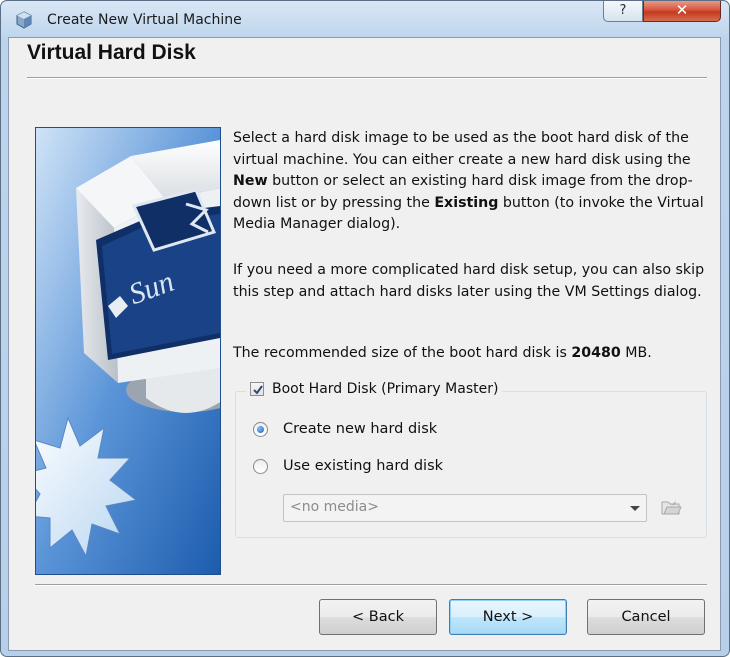 Image resolution: width=730 pixels, height=657 pixels. I want to click on use-existing-disk-label: Use existing hard disk, so click(363, 466).